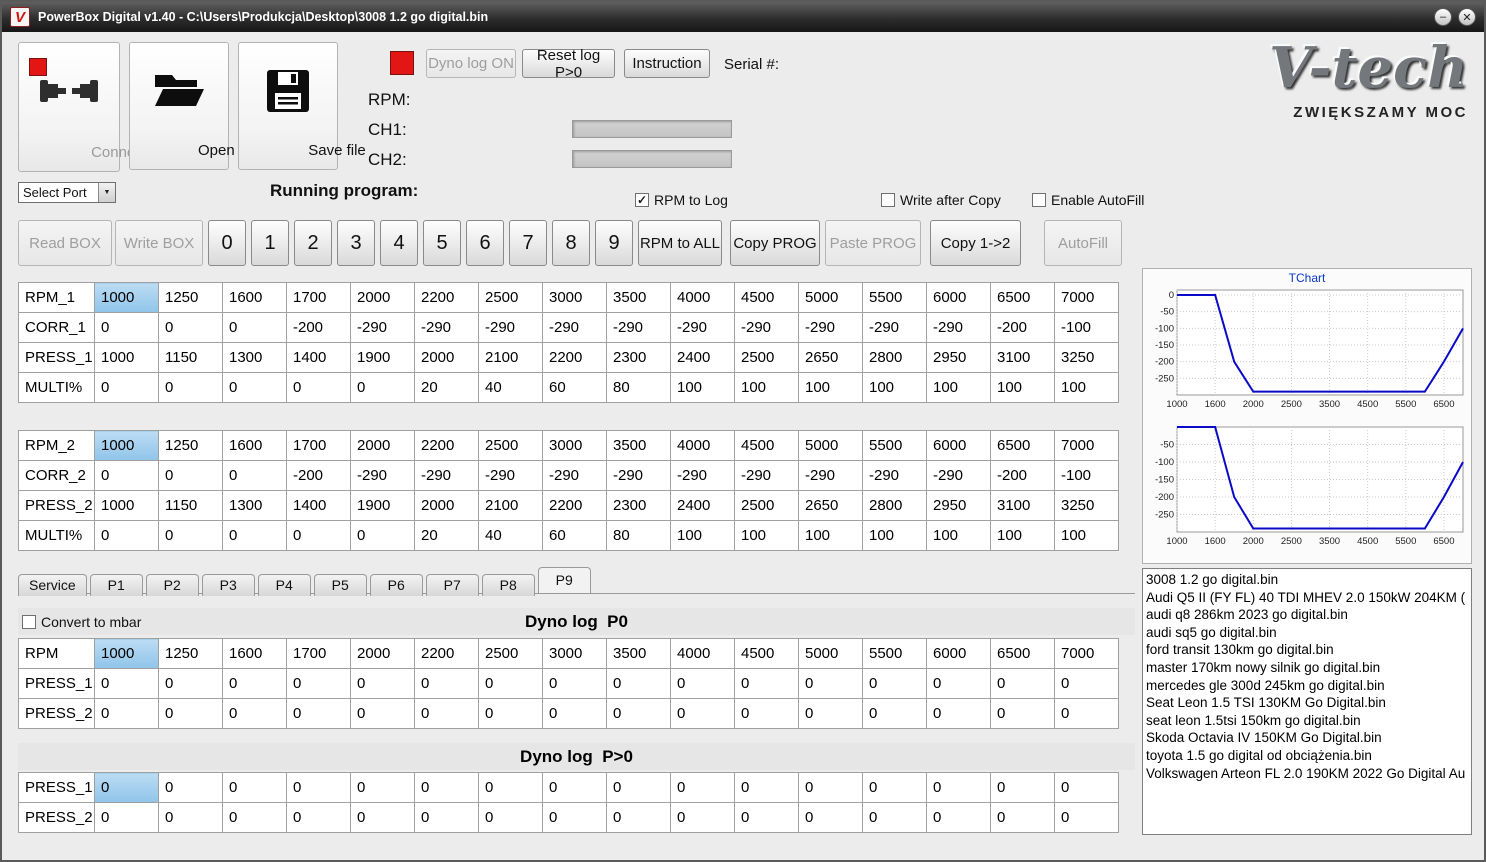 This screenshot has width=1486, height=862. What do you see at coordinates (941, 200) in the screenshot?
I see `write-after-copy-checkbox: Write after Copy` at bounding box center [941, 200].